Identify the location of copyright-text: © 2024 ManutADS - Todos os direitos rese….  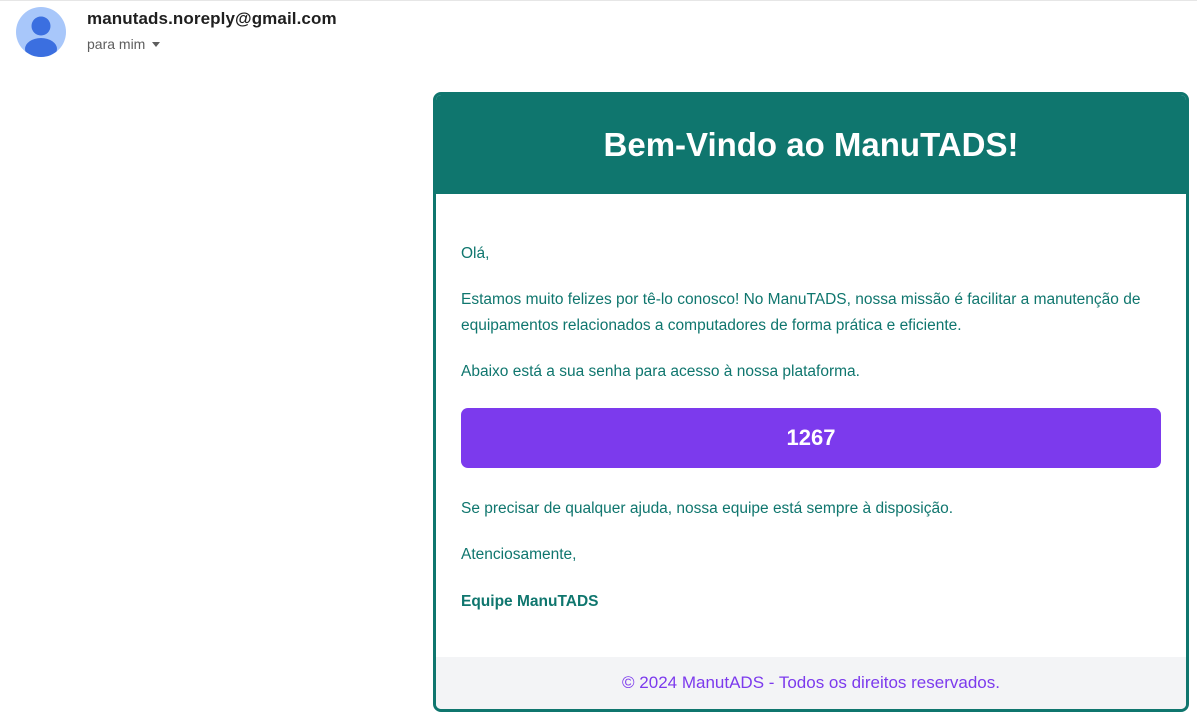
(811, 682).